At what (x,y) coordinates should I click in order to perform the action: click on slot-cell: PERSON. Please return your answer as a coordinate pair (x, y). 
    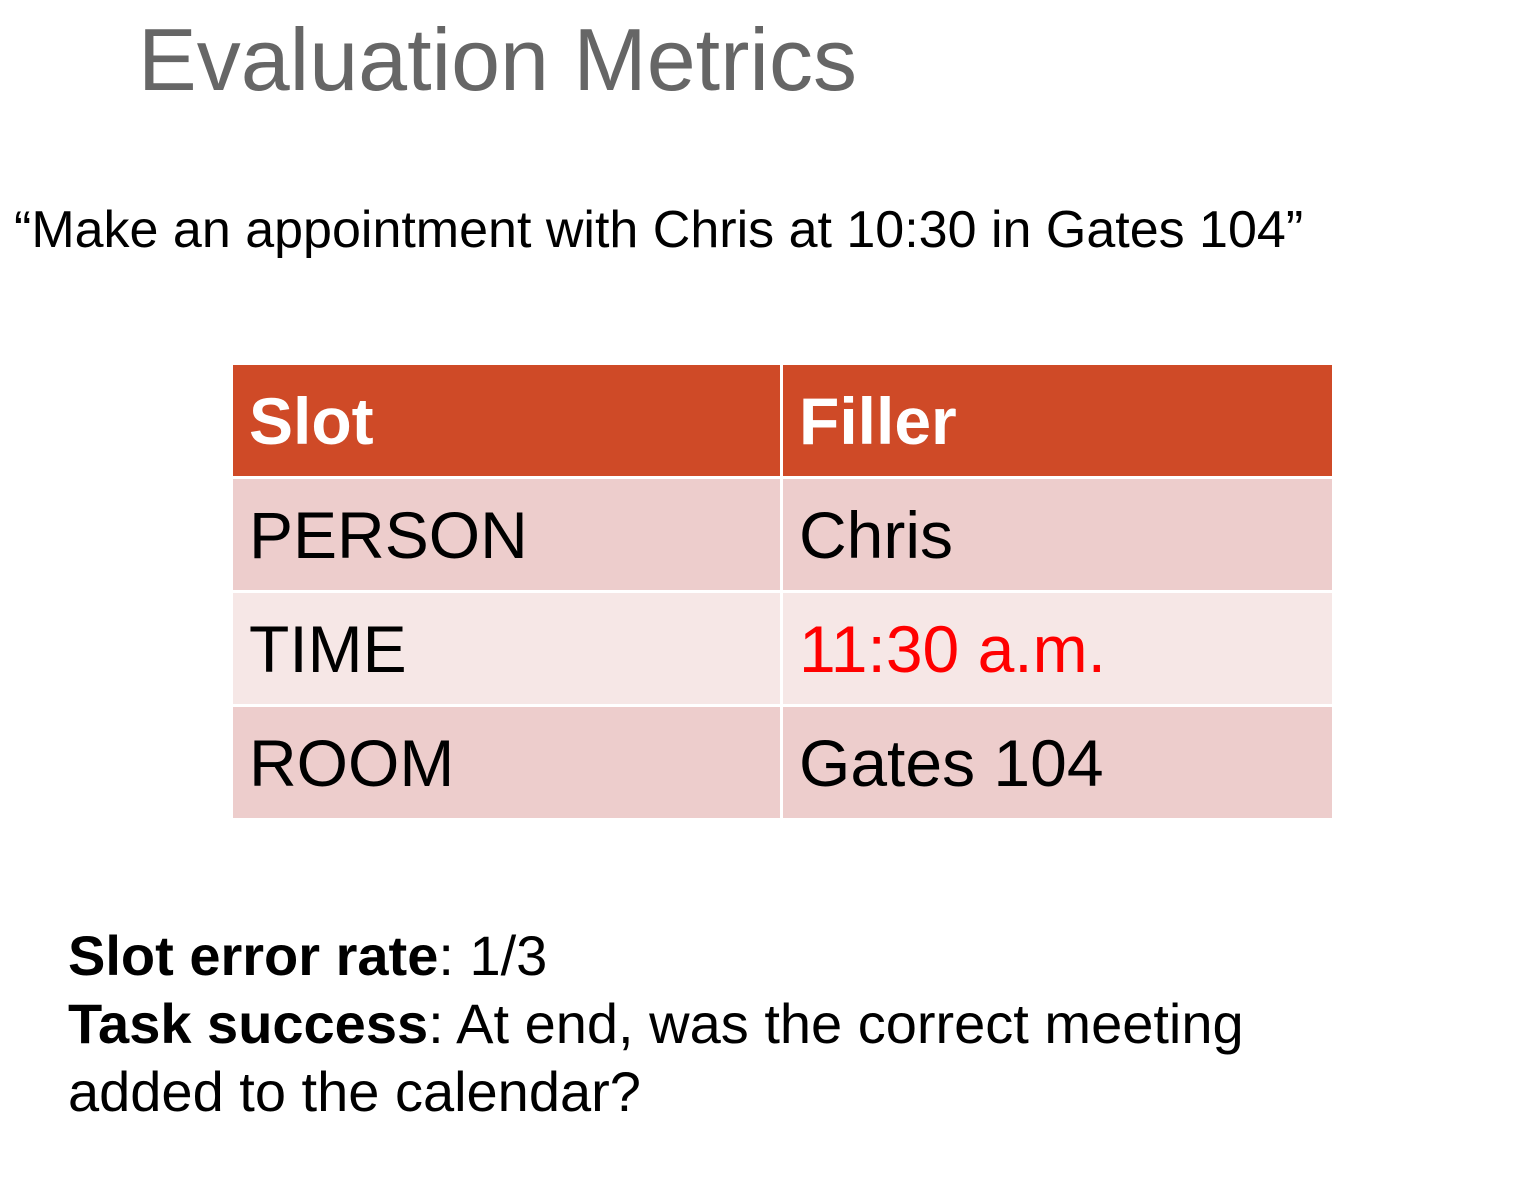
    Looking at the image, I should click on (506, 534).